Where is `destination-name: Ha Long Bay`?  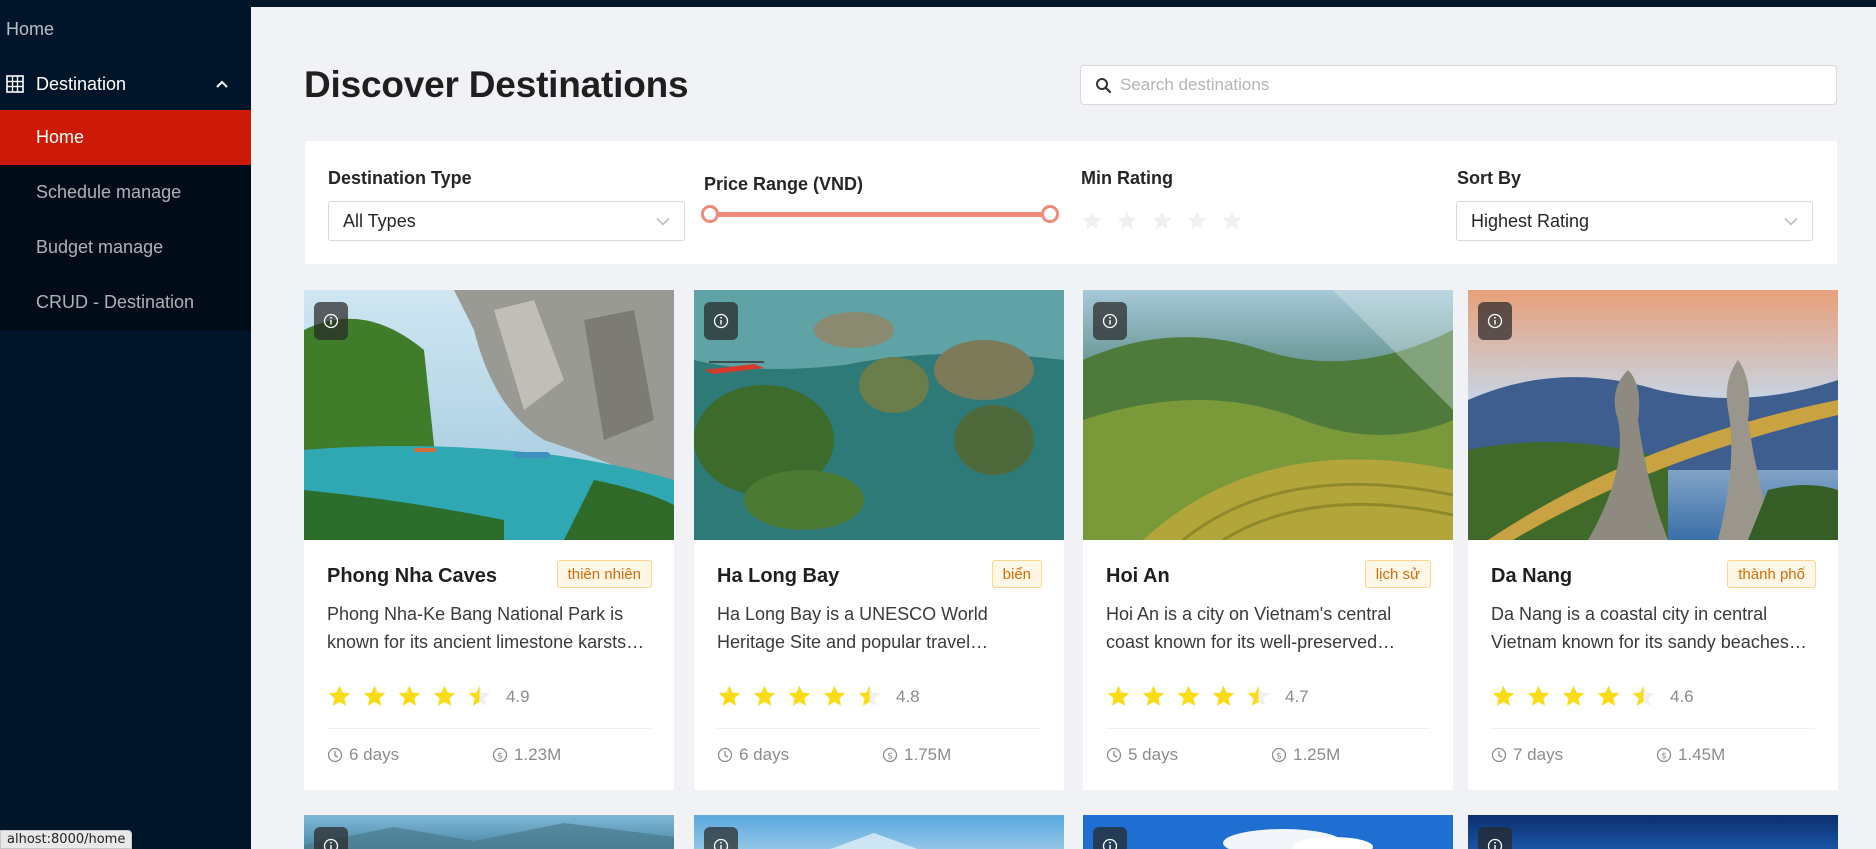
destination-name: Ha Long Bay is located at coordinates (778, 576).